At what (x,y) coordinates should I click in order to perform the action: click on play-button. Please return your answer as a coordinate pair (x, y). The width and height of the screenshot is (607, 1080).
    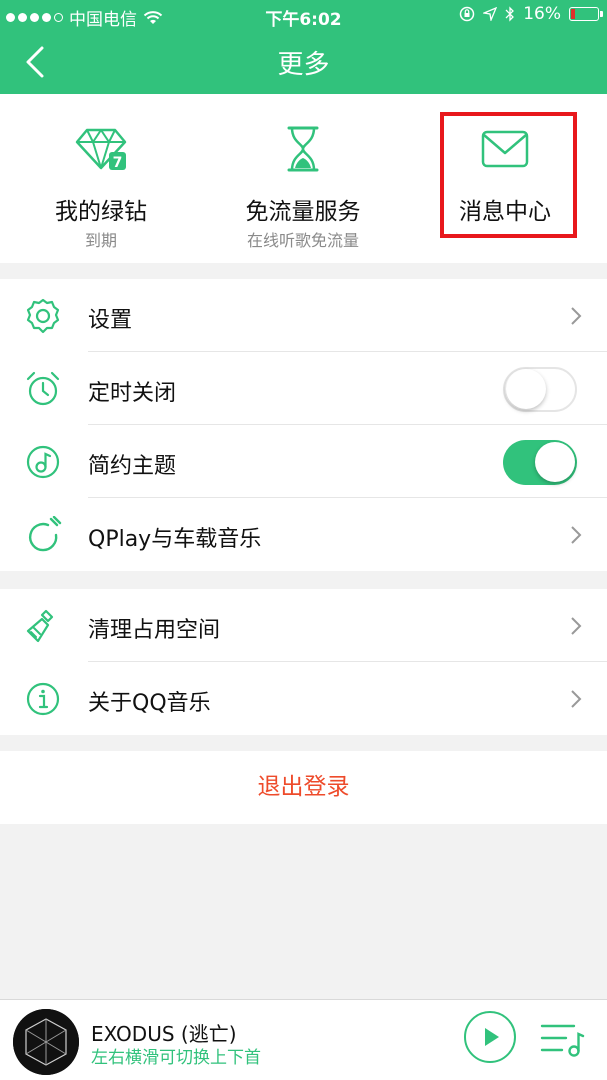
    Looking at the image, I should click on (490, 1037).